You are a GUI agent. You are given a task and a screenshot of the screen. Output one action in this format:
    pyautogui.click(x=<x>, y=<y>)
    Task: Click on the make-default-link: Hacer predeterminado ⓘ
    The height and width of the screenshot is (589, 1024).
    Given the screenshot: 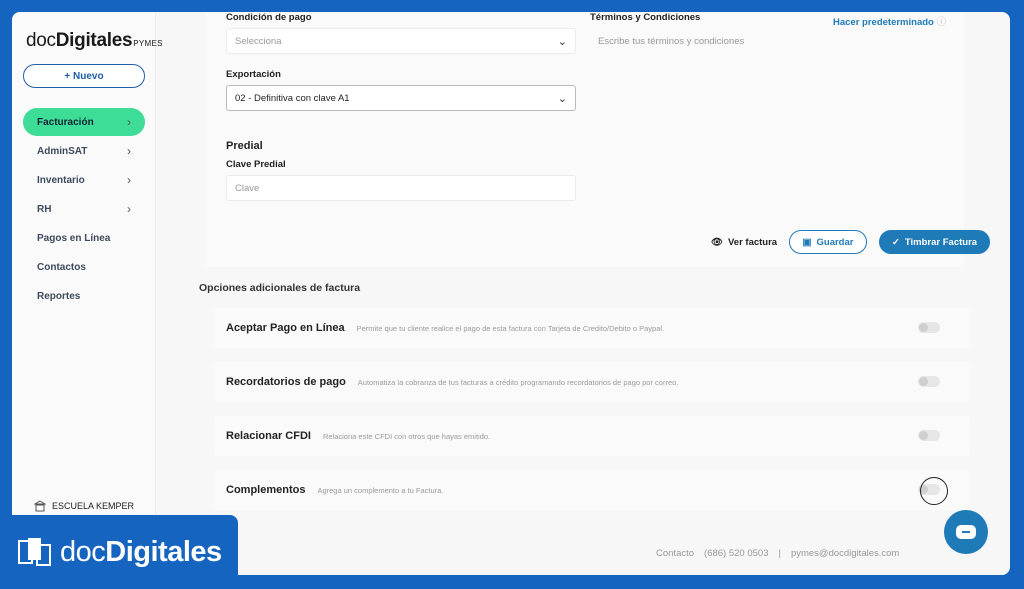 What is the action you would take?
    pyautogui.click(x=889, y=21)
    